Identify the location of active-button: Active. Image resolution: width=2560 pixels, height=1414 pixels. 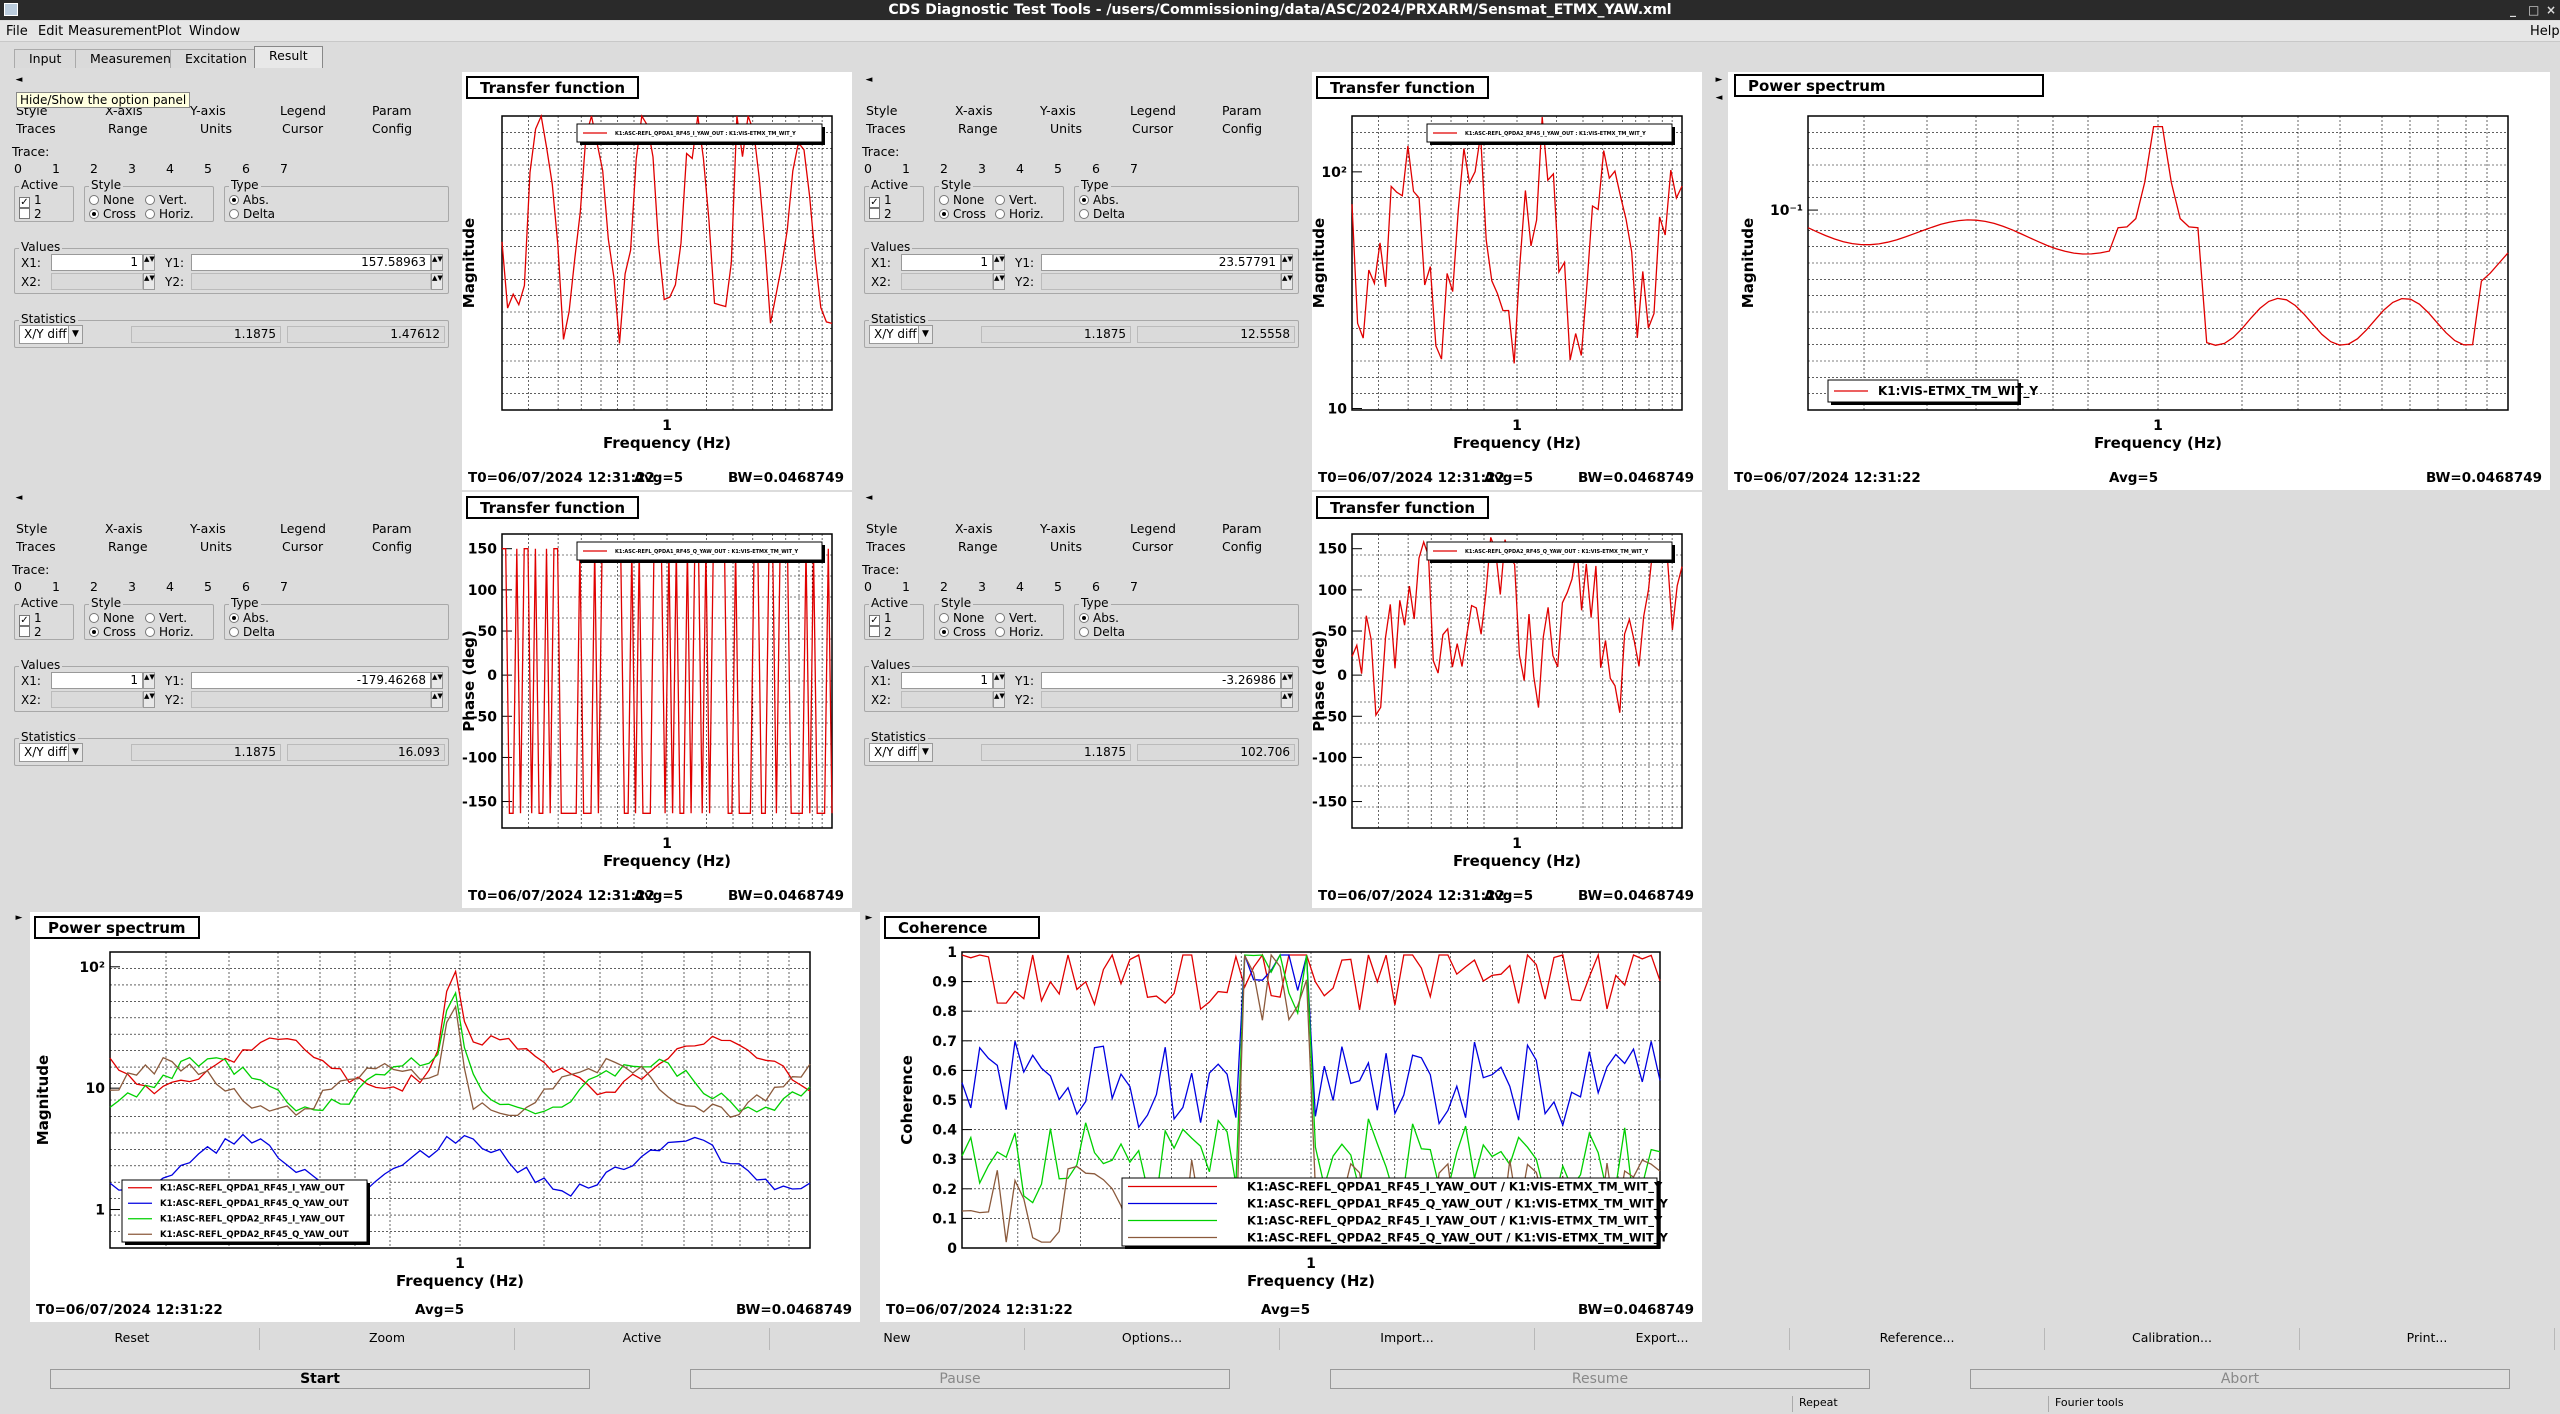
(642, 1339).